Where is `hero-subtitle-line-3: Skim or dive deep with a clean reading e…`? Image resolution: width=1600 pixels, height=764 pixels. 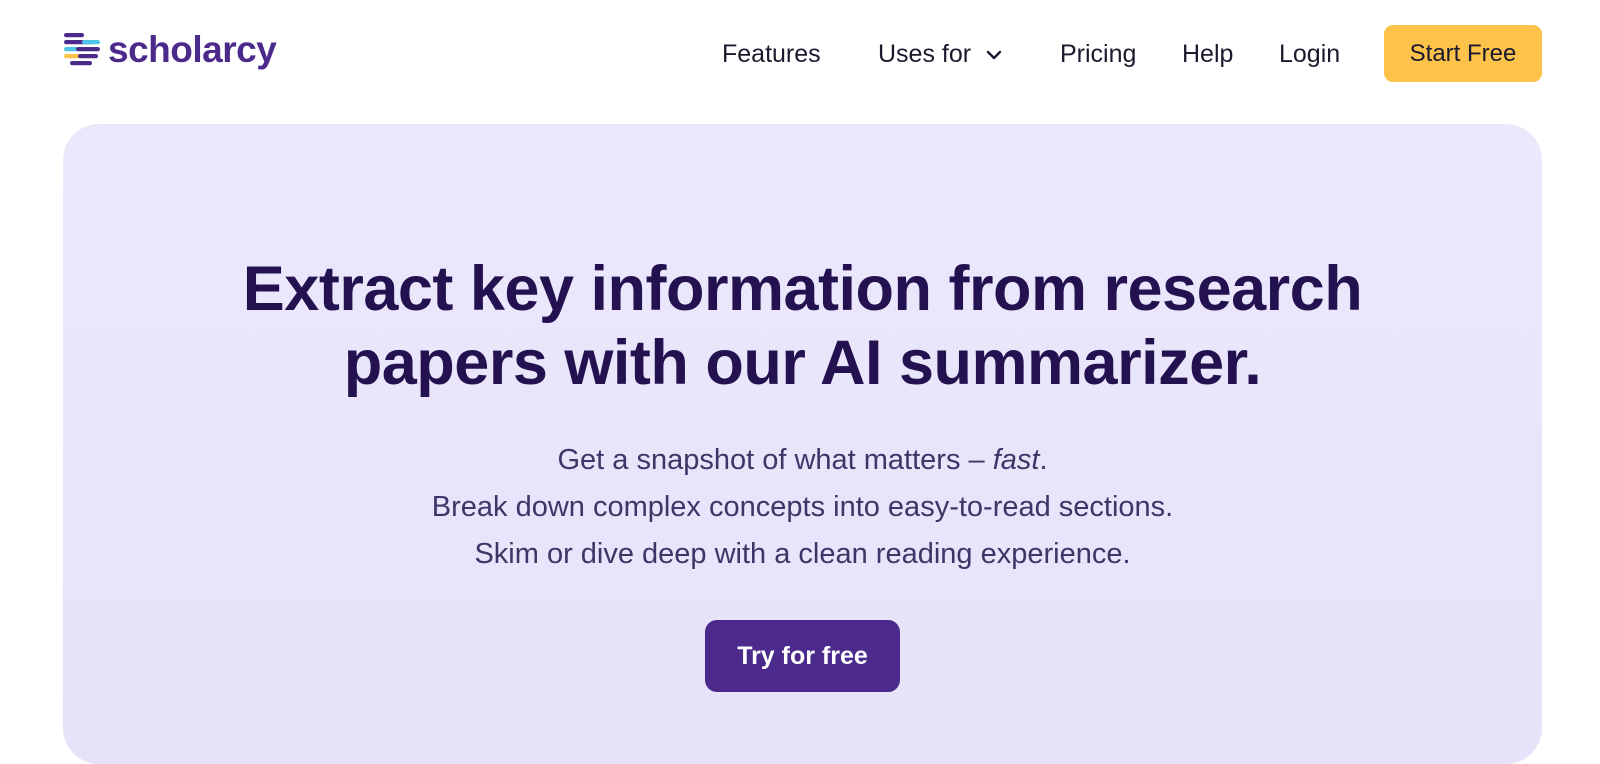 hero-subtitle-line-3: Skim or dive deep with a clean reading e… is located at coordinates (802, 554).